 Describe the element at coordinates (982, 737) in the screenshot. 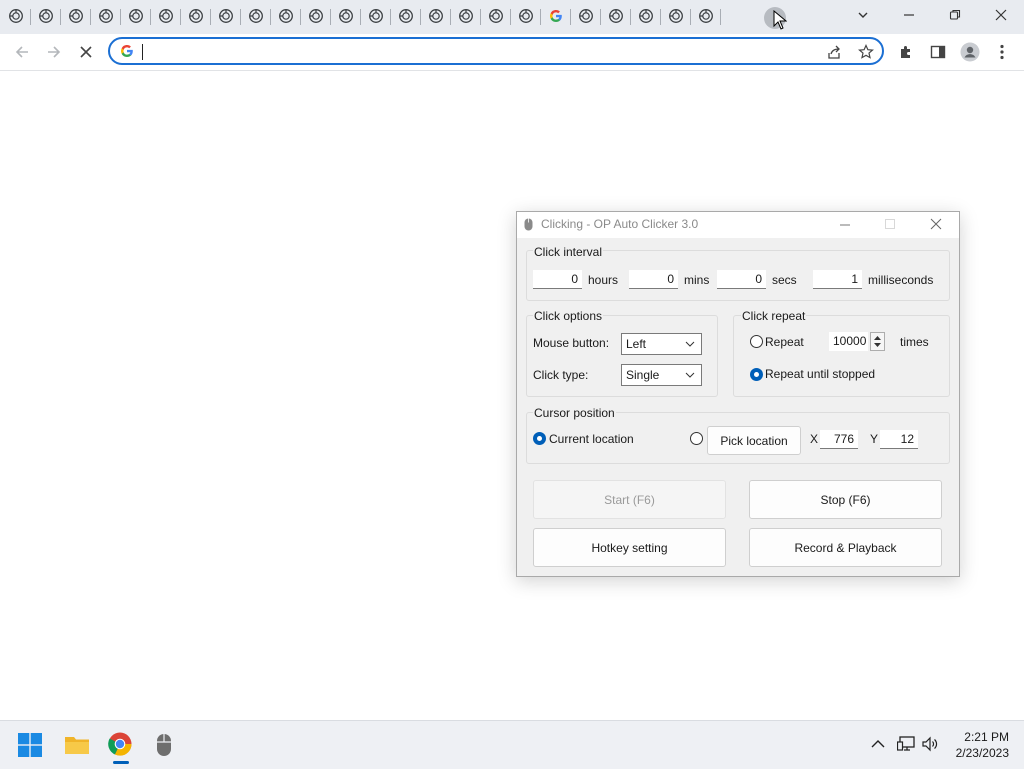

I see `clock-time: 2:21 PM` at that location.